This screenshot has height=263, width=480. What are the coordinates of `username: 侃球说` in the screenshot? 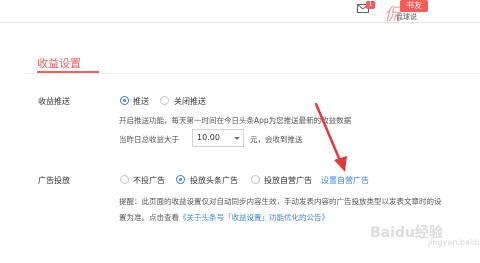 It's located at (406, 17).